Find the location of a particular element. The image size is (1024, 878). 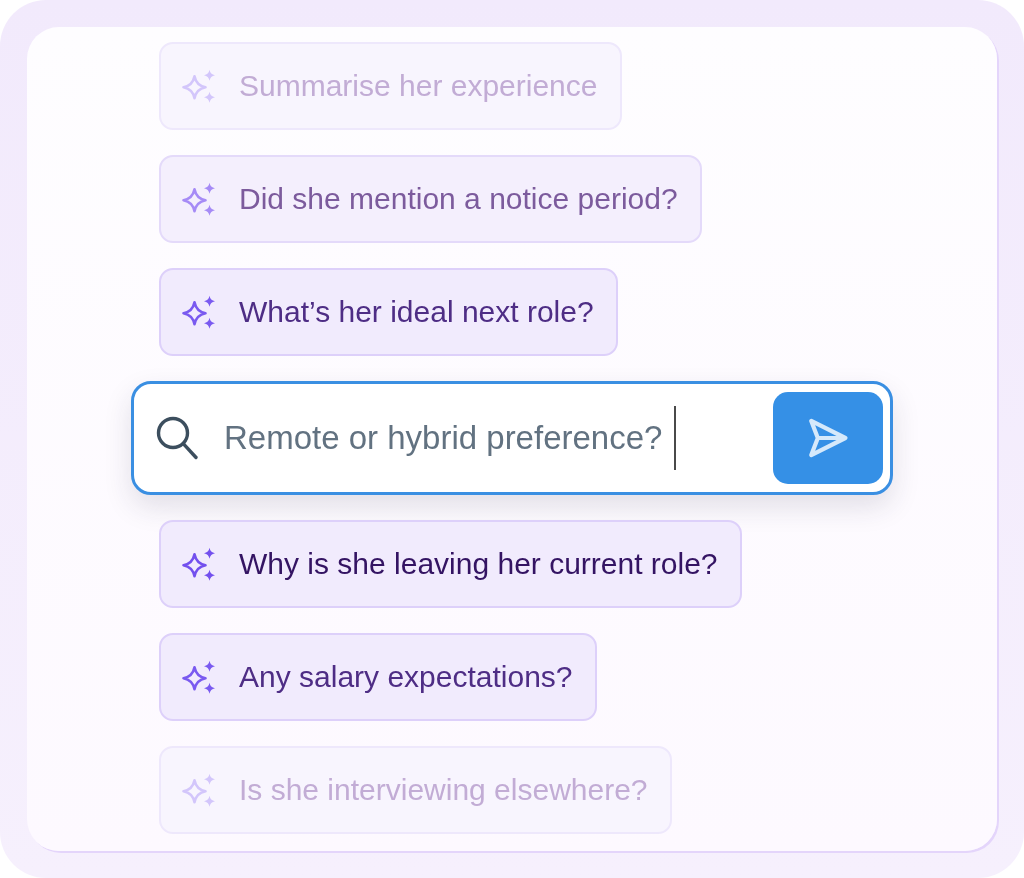

search-input: Remote or hybrid preference? is located at coordinates (443, 438).